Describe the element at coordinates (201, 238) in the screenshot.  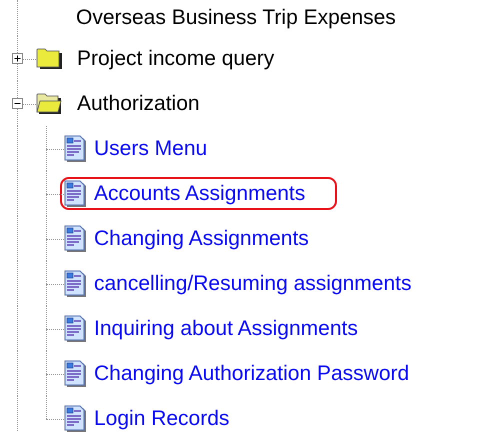
I see `tree-link: Changing Assignments` at that location.